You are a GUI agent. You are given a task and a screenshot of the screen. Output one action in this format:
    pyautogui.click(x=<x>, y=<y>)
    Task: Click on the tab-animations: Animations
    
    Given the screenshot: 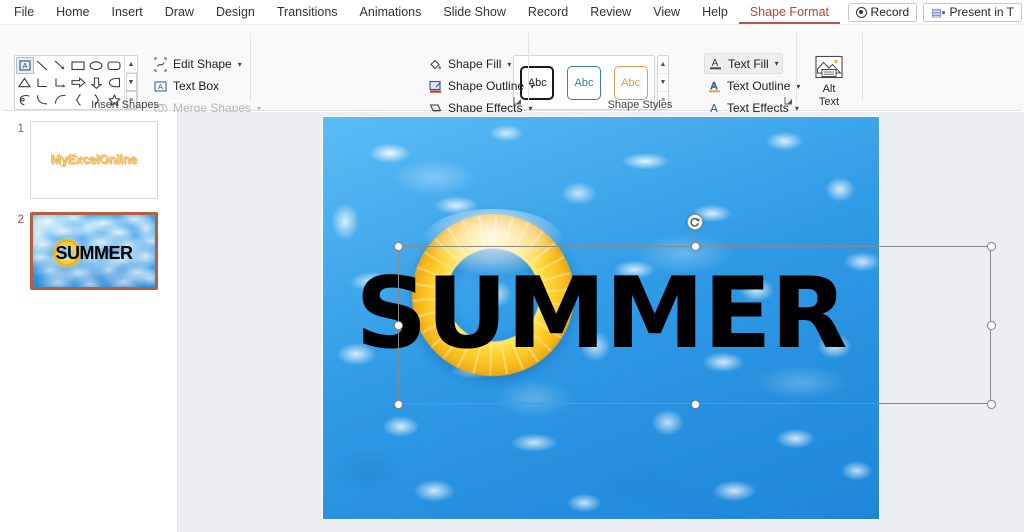 What is the action you would take?
    pyautogui.click(x=391, y=12)
    